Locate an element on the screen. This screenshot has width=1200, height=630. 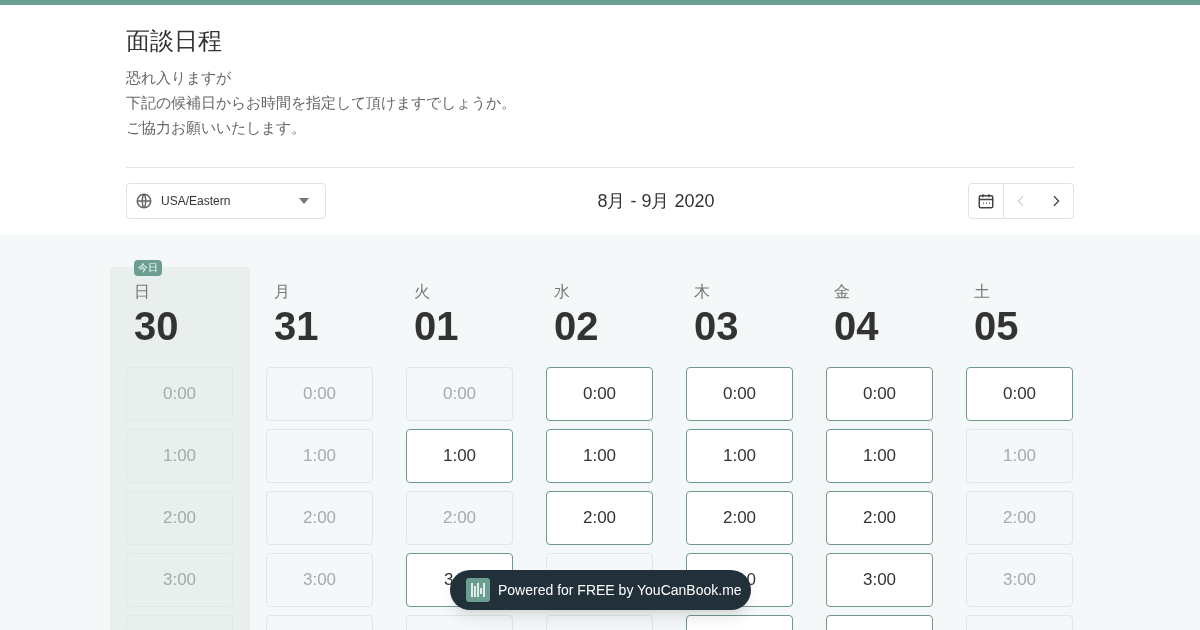
weekday-label: 金 is located at coordinates (842, 292).